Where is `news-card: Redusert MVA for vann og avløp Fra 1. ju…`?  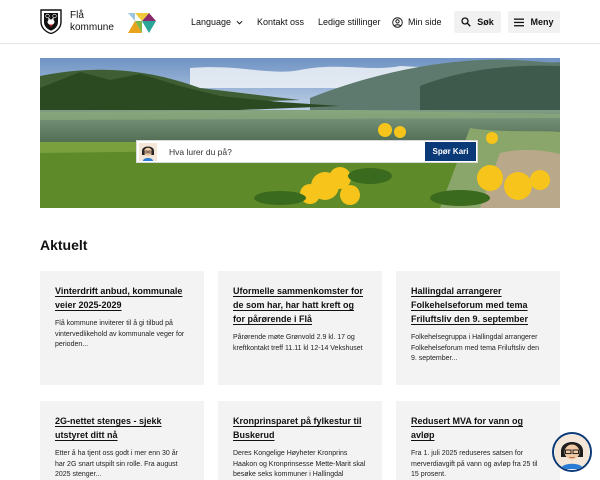 news-card: Redusert MVA for vann og avløp Fra 1. ju… is located at coordinates (478, 440).